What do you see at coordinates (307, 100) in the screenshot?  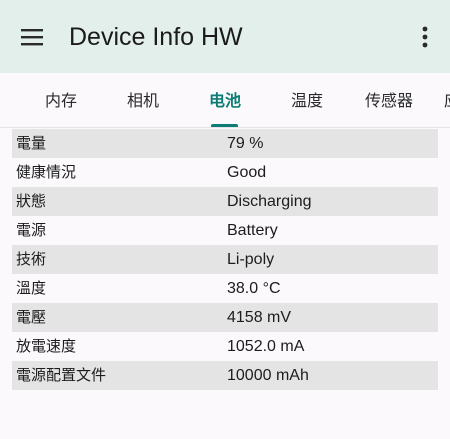 I see `tab-temperature: 温度` at bounding box center [307, 100].